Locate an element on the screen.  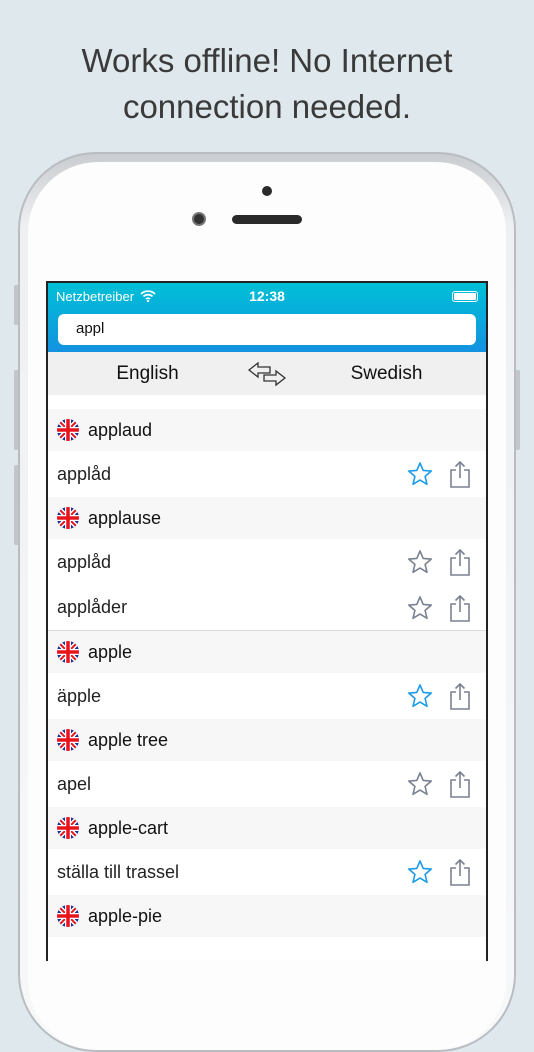
entry-word: applause is located at coordinates (125, 517).